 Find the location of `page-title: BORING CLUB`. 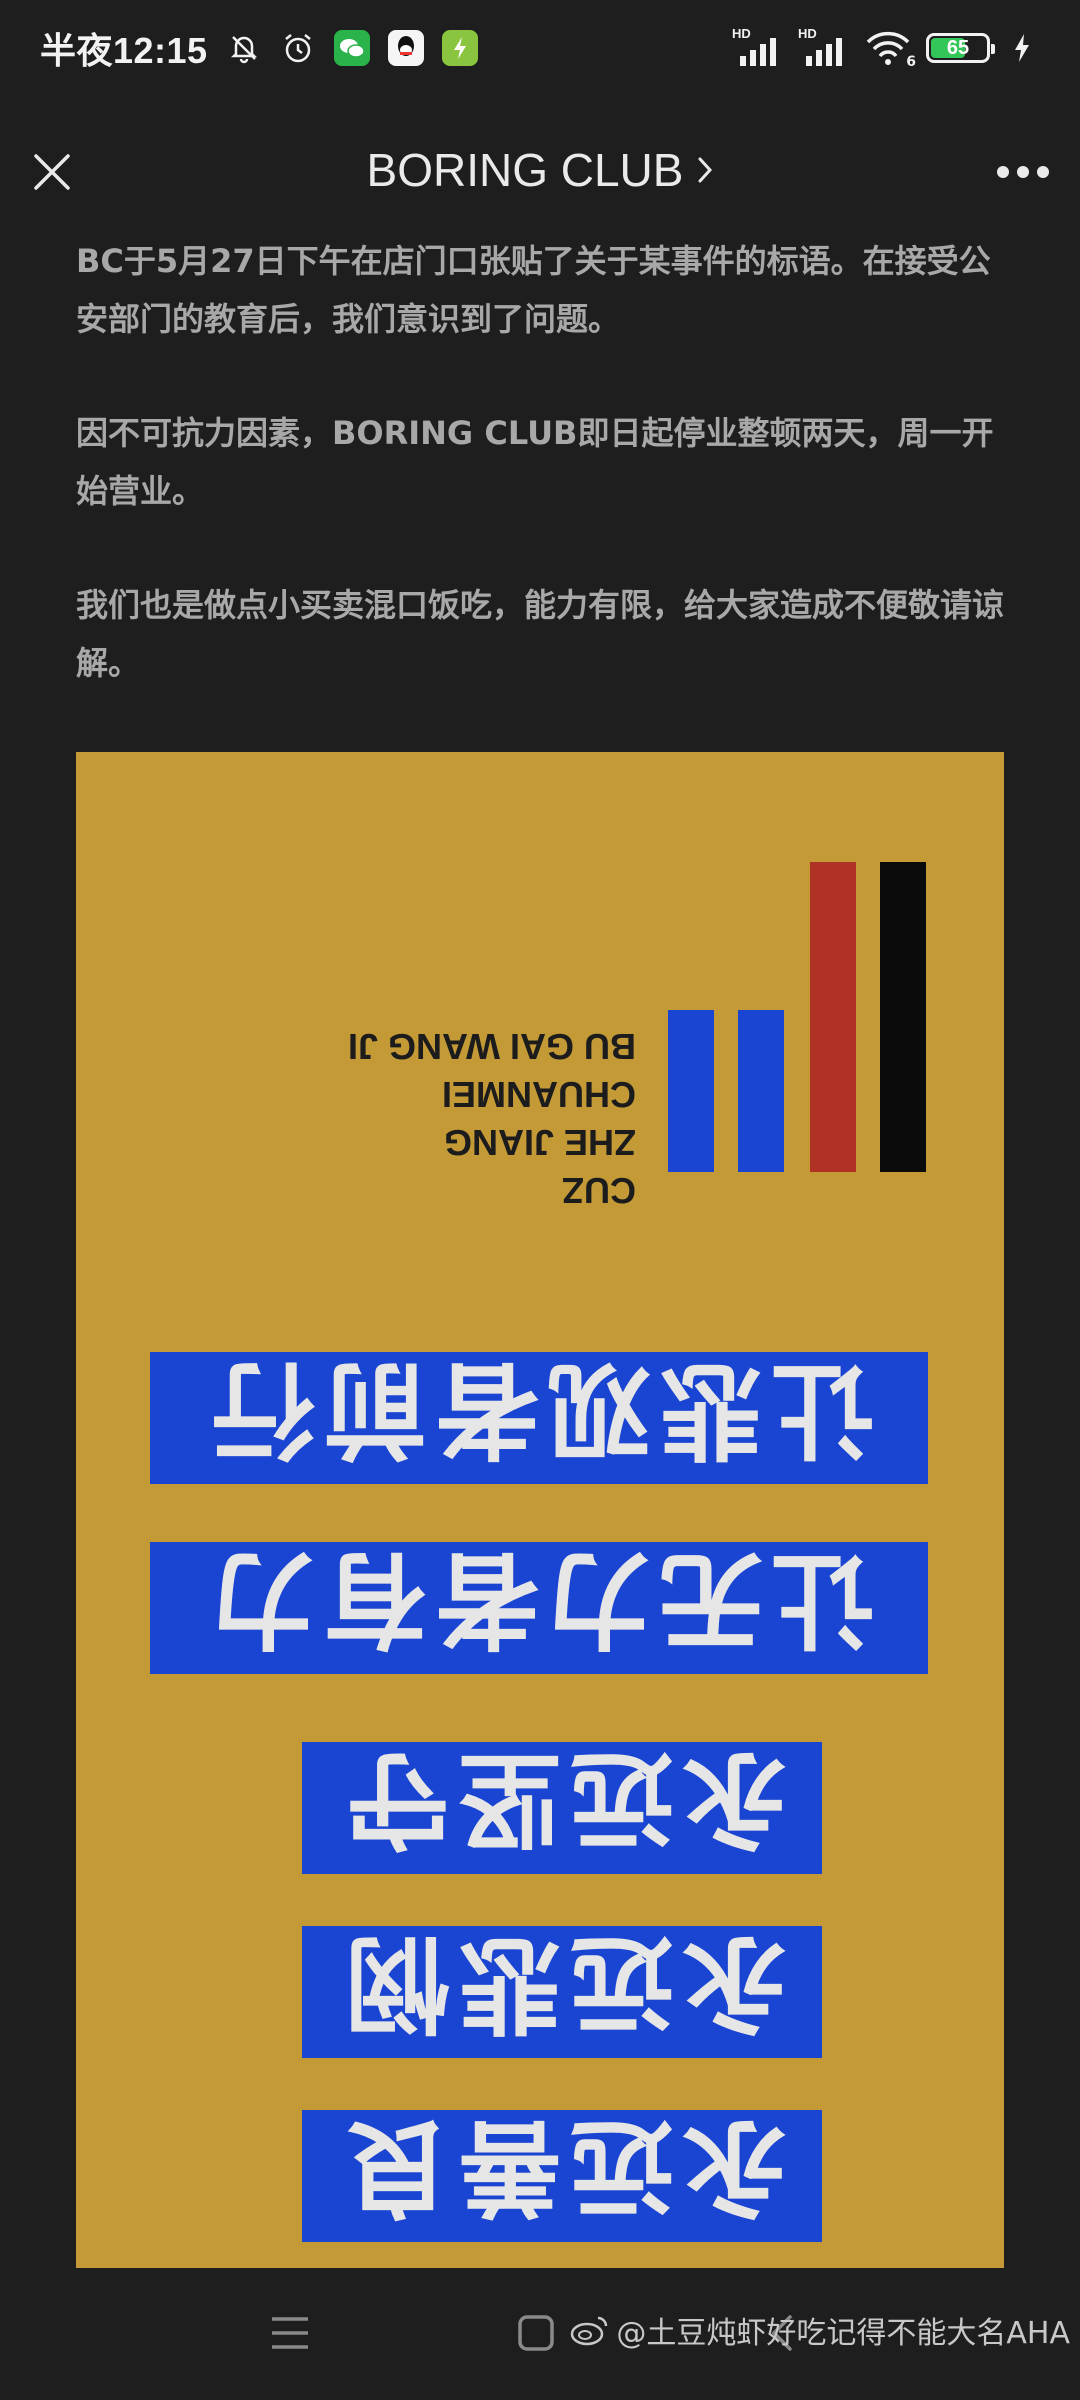

page-title: BORING CLUB is located at coordinates (525, 170).